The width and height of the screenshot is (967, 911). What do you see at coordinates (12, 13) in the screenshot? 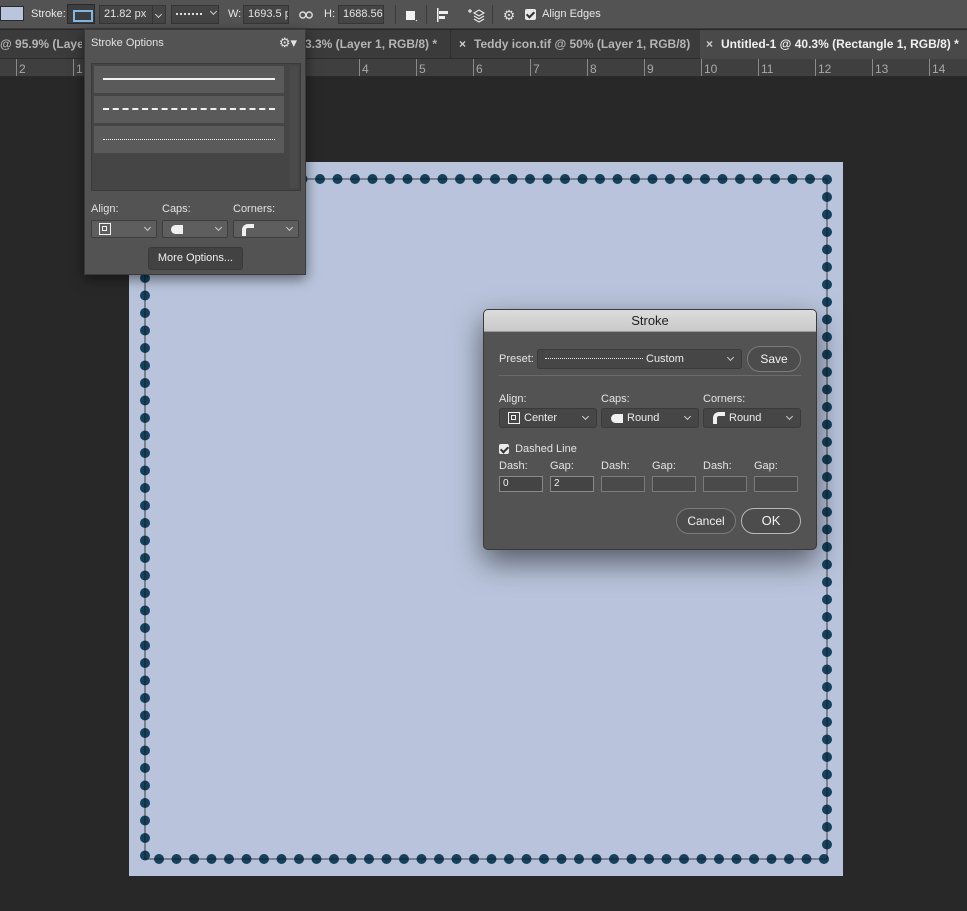
I see `fill-color-swatch` at bounding box center [12, 13].